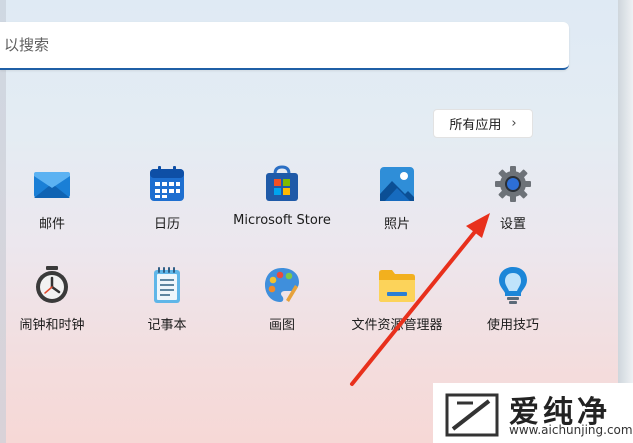  I want to click on window-right-edge, so click(625, 221).